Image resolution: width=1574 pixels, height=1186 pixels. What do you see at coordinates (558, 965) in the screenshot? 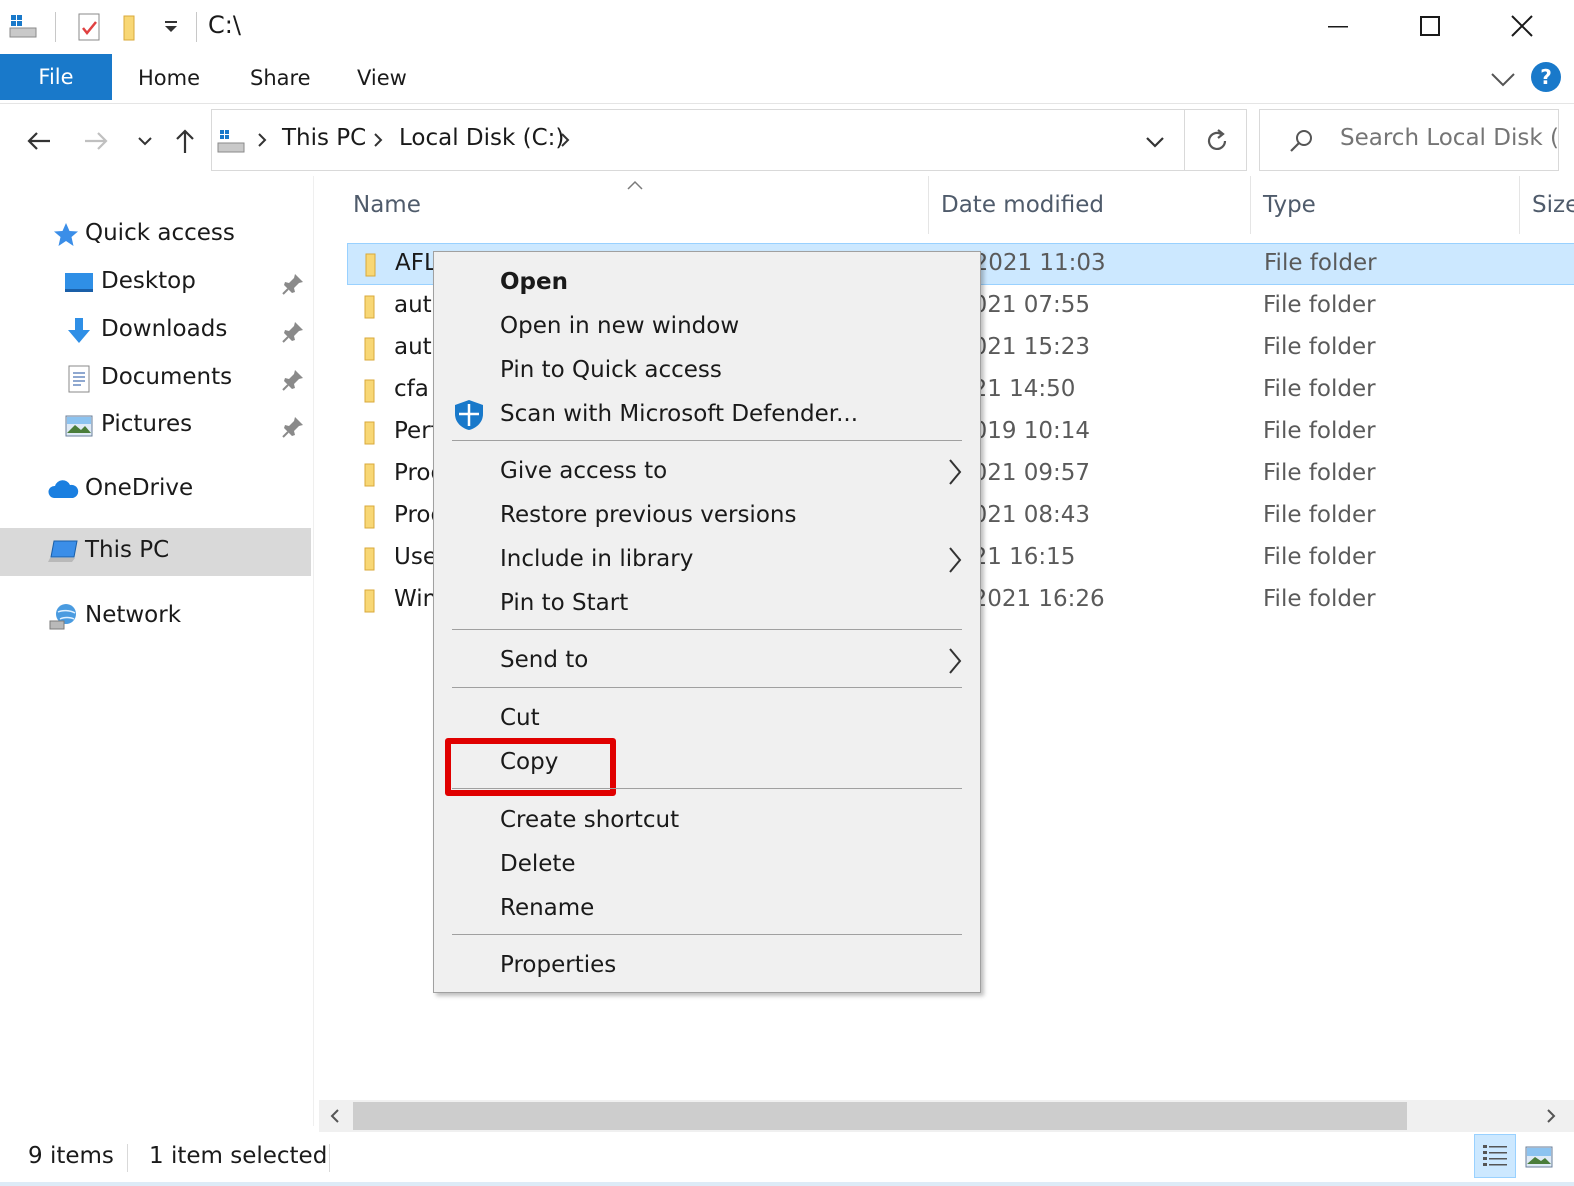
I see `menu-item-label: Properties` at bounding box center [558, 965].